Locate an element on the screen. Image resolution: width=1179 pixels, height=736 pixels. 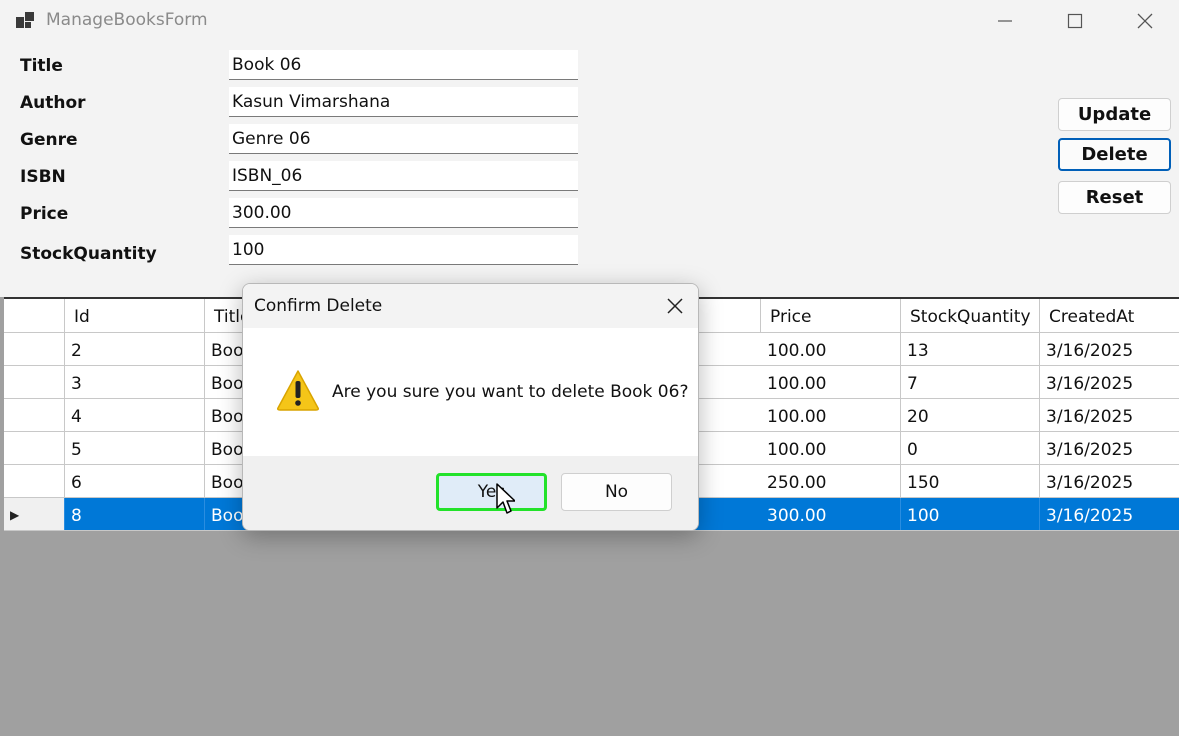
genre-field: Genre 06 is located at coordinates (403, 139).